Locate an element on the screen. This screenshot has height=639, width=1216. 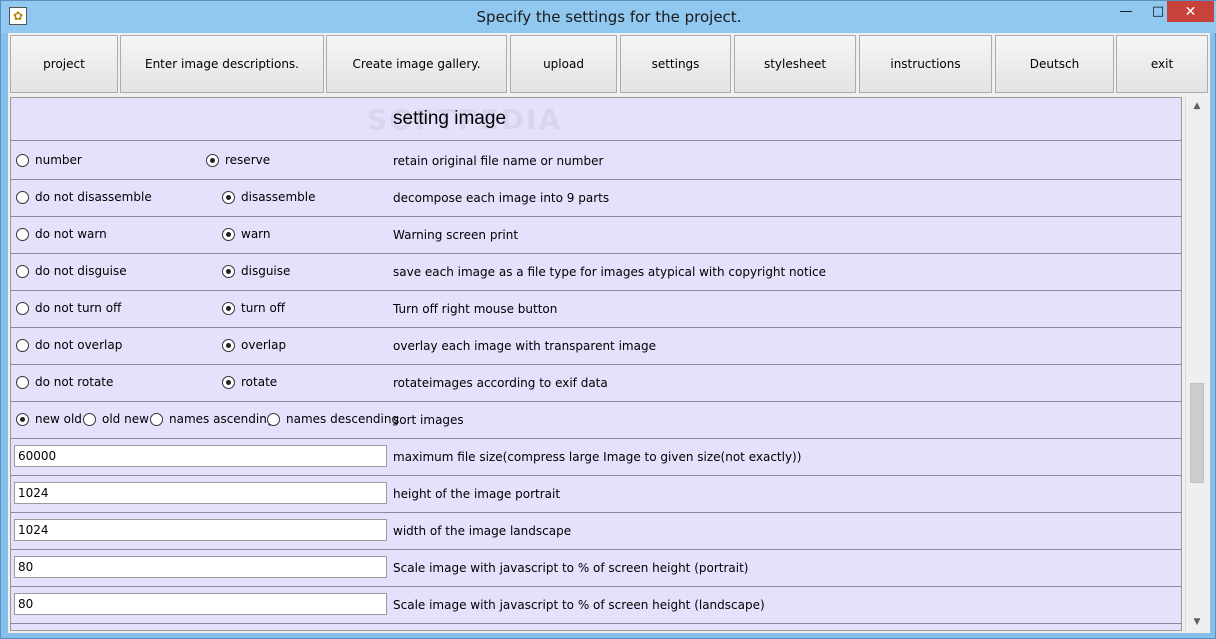
window-title: Specify the settings for the project. is located at coordinates (609, 17).